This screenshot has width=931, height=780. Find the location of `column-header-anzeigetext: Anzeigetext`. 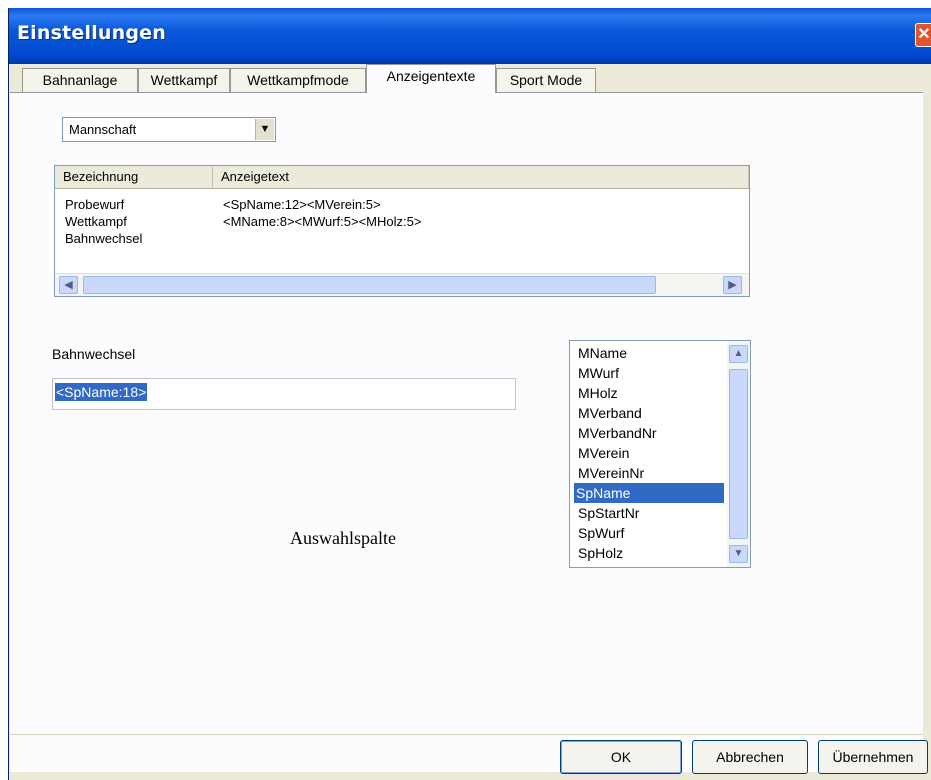

column-header-anzeigetext: Anzeigetext is located at coordinates (481, 177).